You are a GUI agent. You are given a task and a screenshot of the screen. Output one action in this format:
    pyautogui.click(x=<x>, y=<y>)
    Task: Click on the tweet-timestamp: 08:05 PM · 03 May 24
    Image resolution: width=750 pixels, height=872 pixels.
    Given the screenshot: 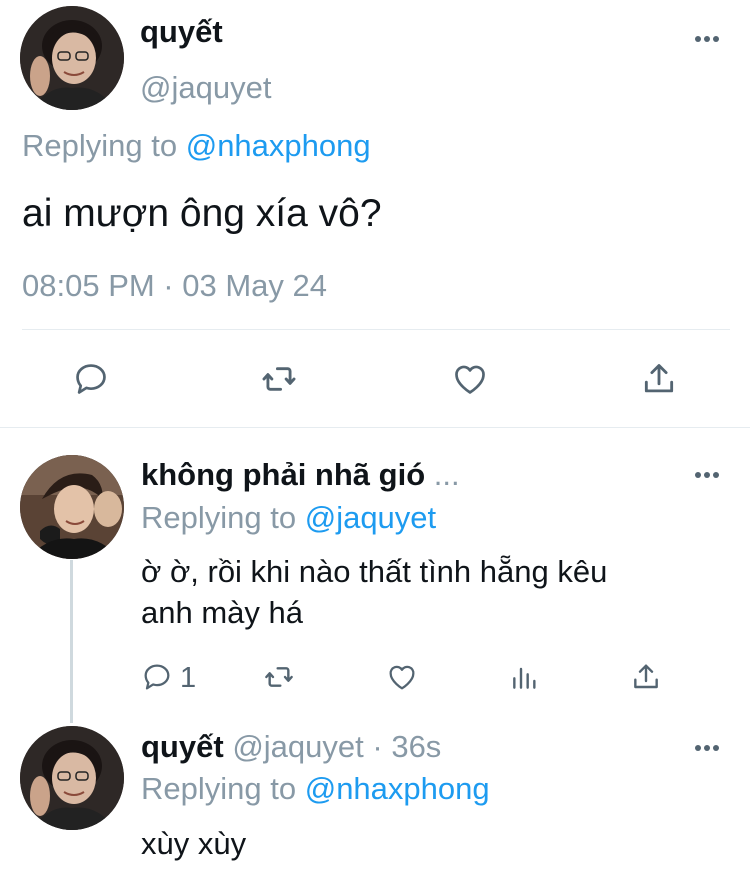 What is the action you would take?
    pyautogui.click(x=174, y=286)
    